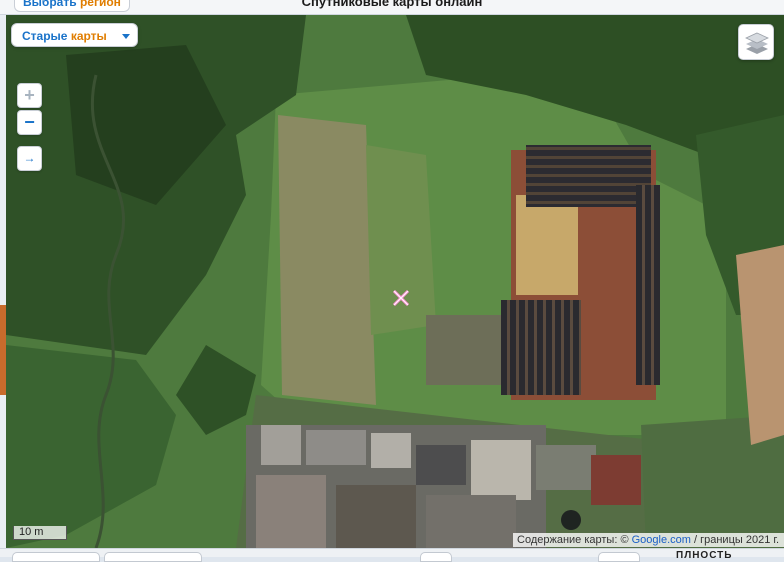  Describe the element at coordinates (573, 540) in the screenshot. I see `attribution-prefix: Содержание карты: ©` at that location.